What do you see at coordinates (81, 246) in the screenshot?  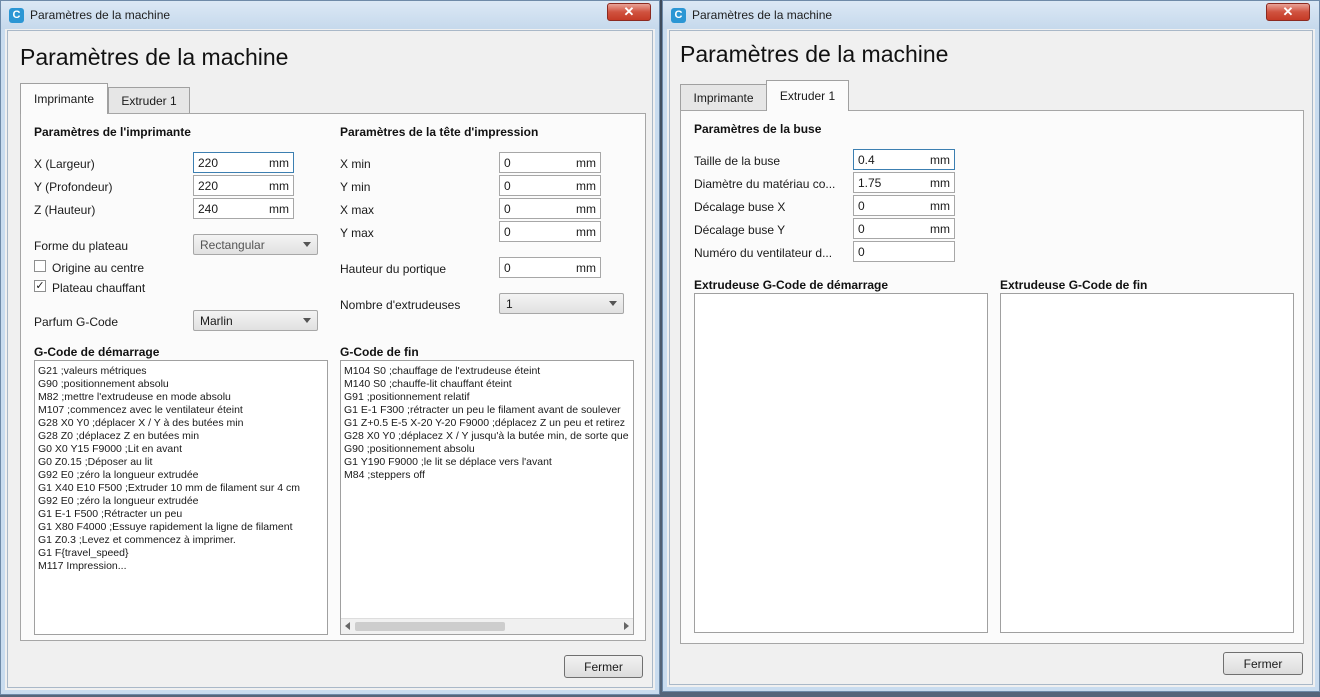 I see `bed-shape-label: Forme du plateau` at bounding box center [81, 246].